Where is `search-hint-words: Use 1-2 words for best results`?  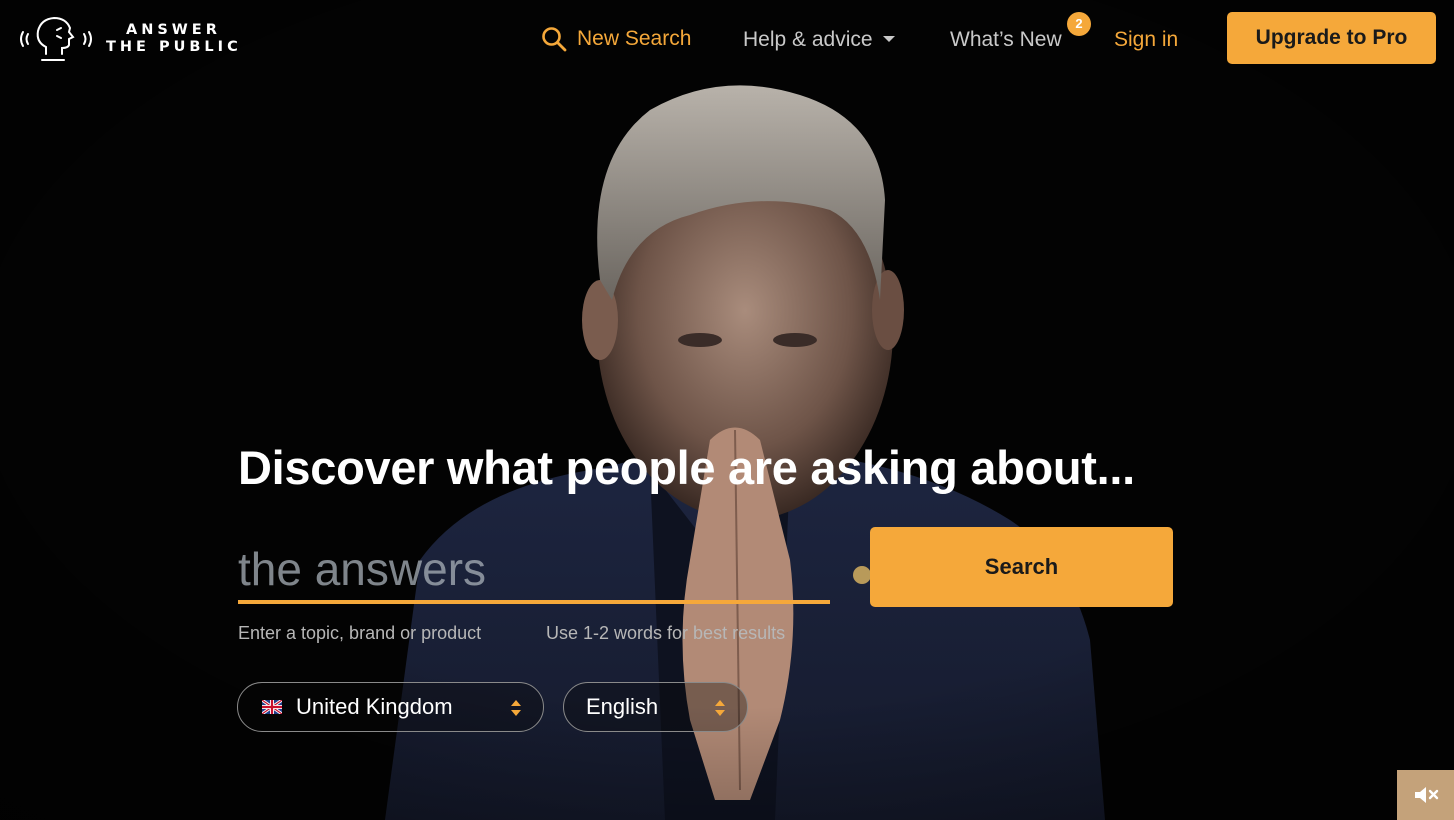
search-hint-words: Use 1-2 words for best results is located at coordinates (666, 633).